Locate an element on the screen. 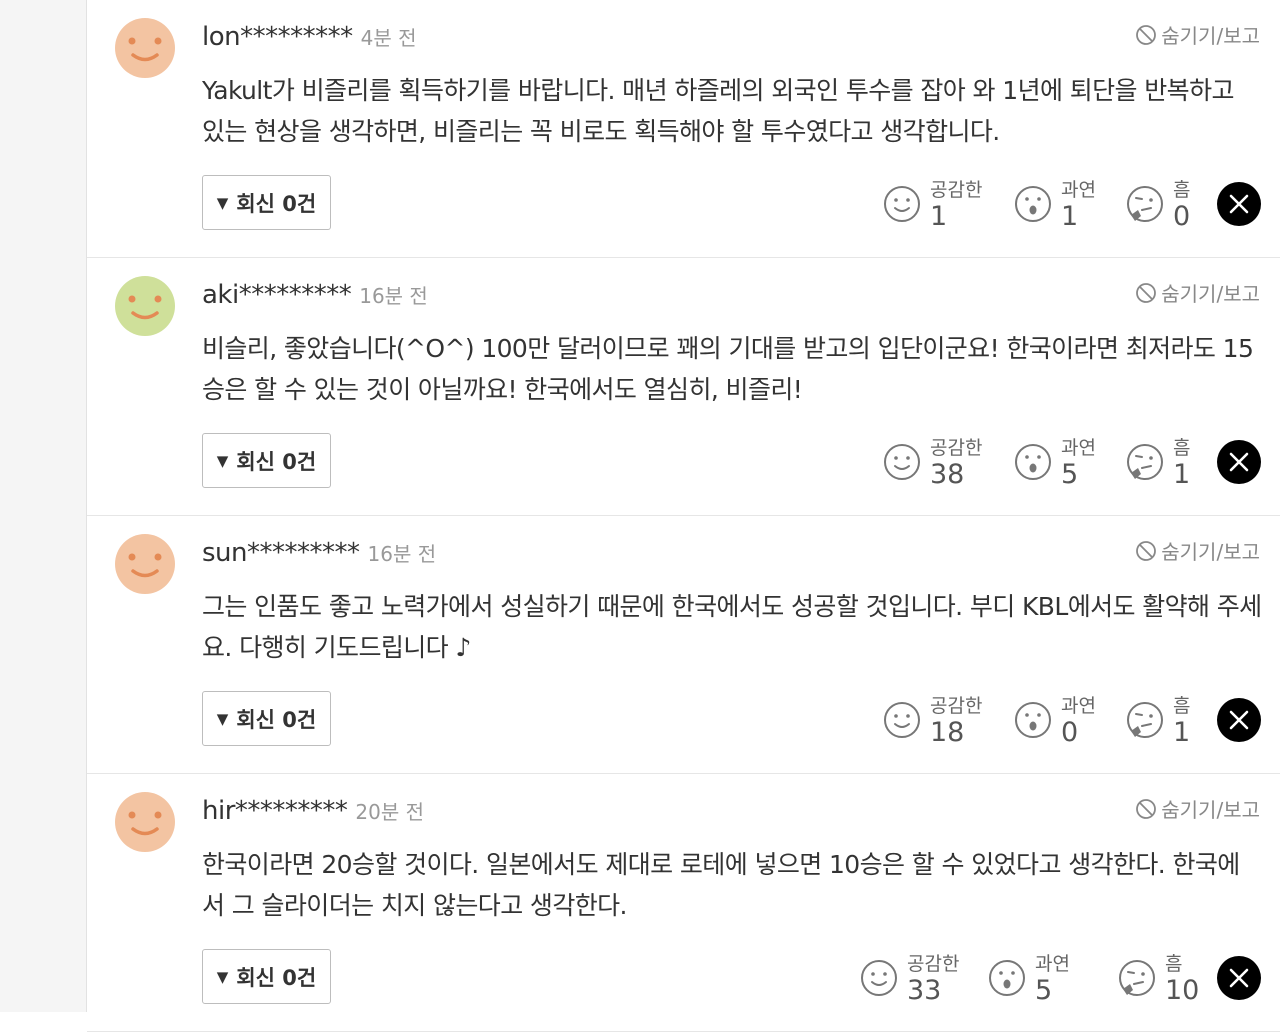  comment-author: sun********* 16분 전 is located at coordinates (319, 553).